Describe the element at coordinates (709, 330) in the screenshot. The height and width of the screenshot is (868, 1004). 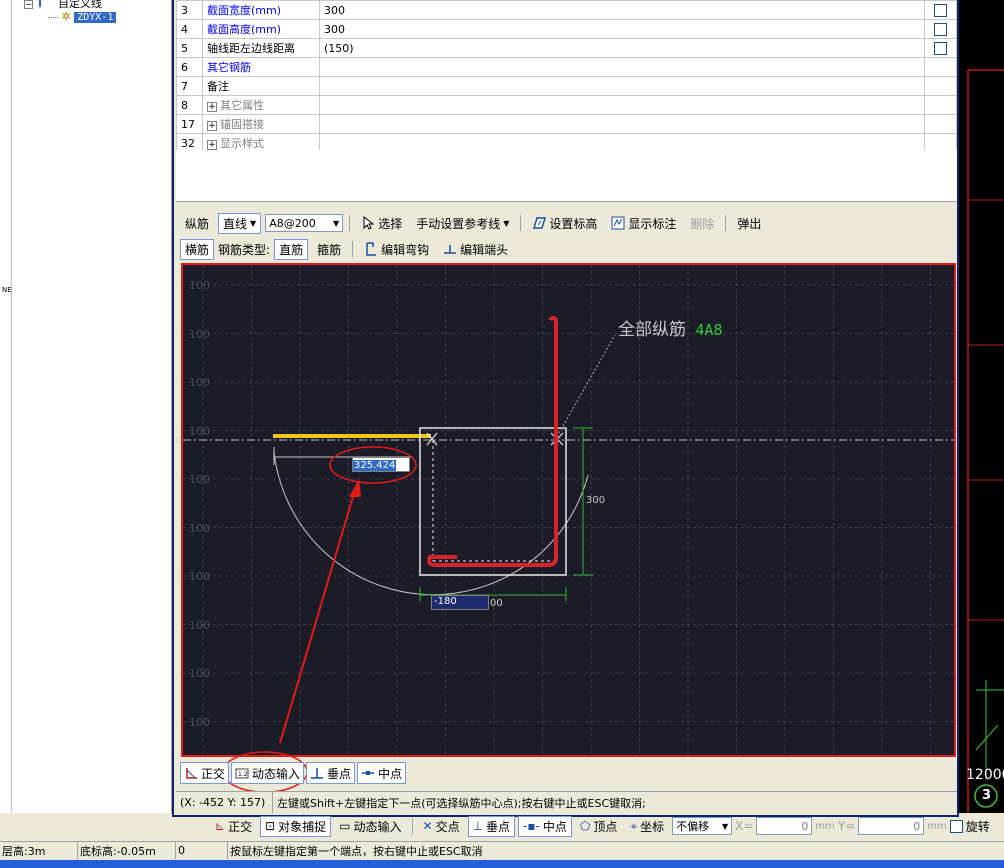
I see `annotation-value: 4A8` at that location.